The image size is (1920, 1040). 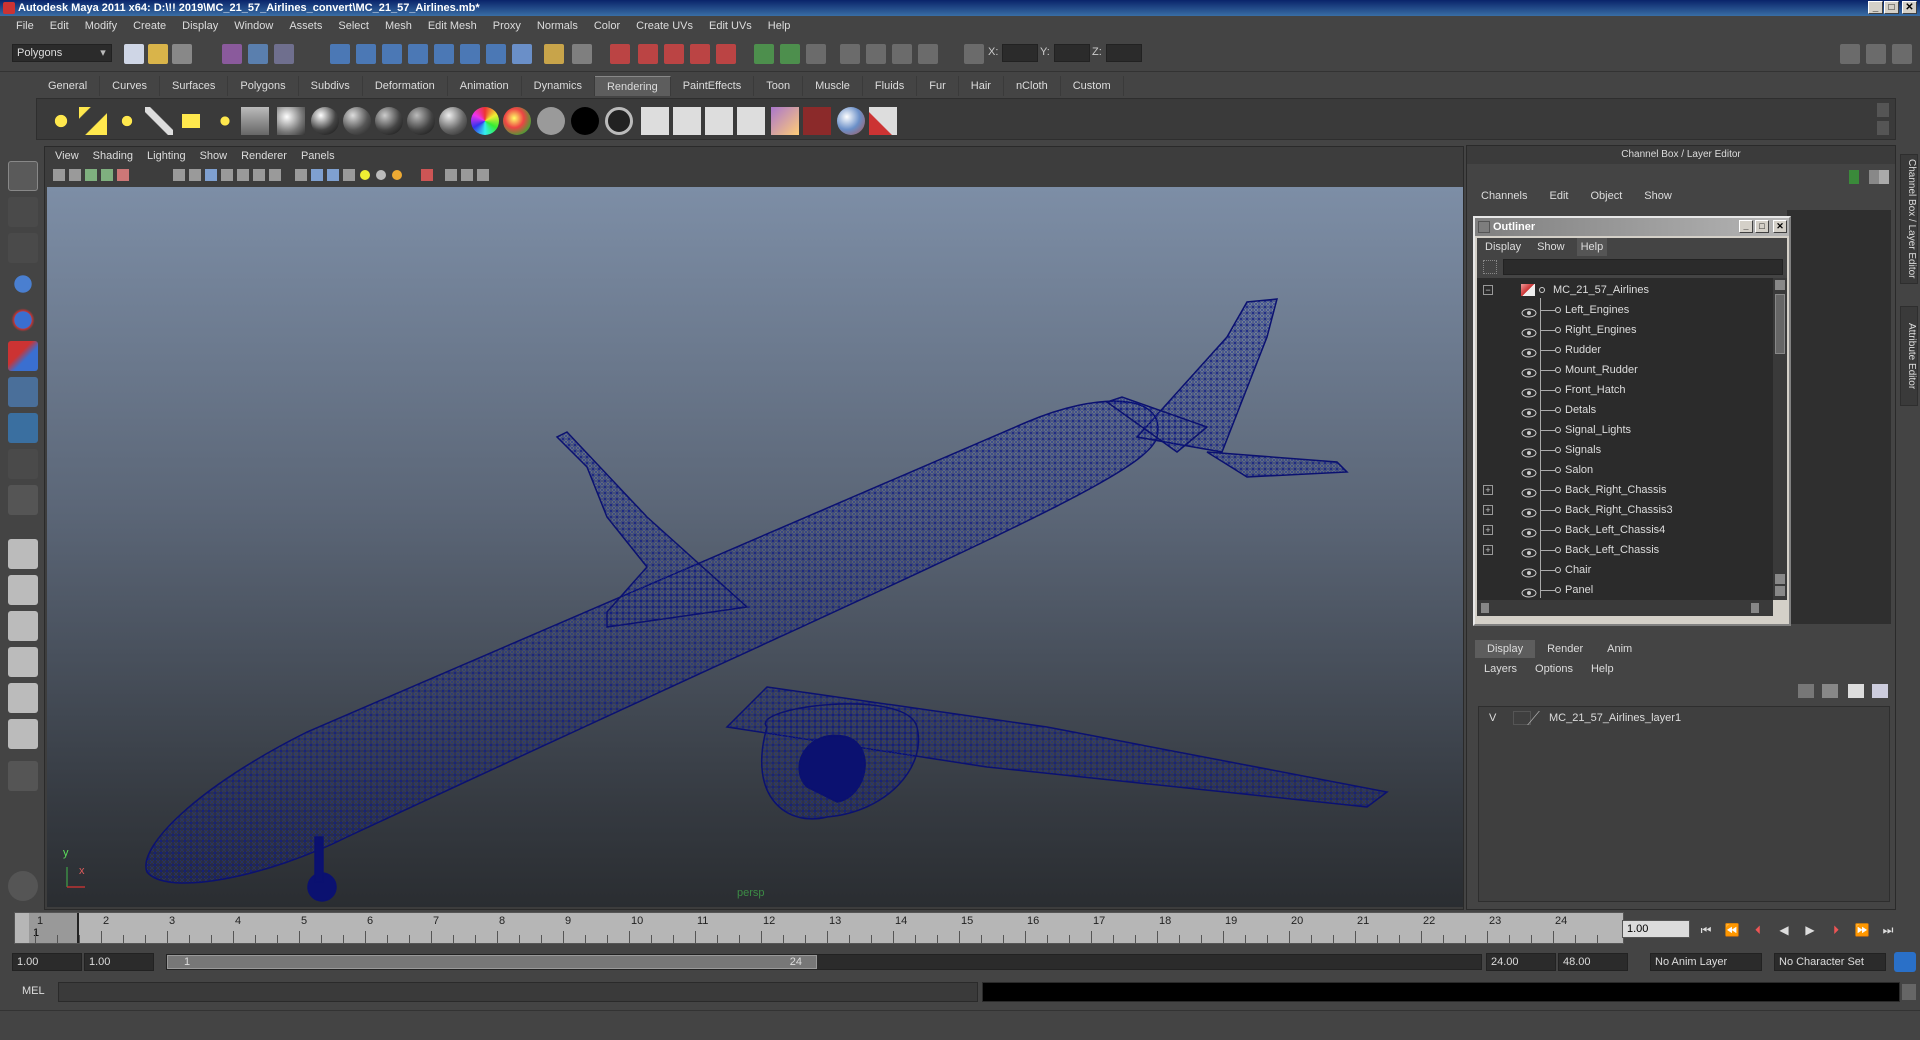 What do you see at coordinates (25, 26) in the screenshot?
I see `menu-file: File` at bounding box center [25, 26].